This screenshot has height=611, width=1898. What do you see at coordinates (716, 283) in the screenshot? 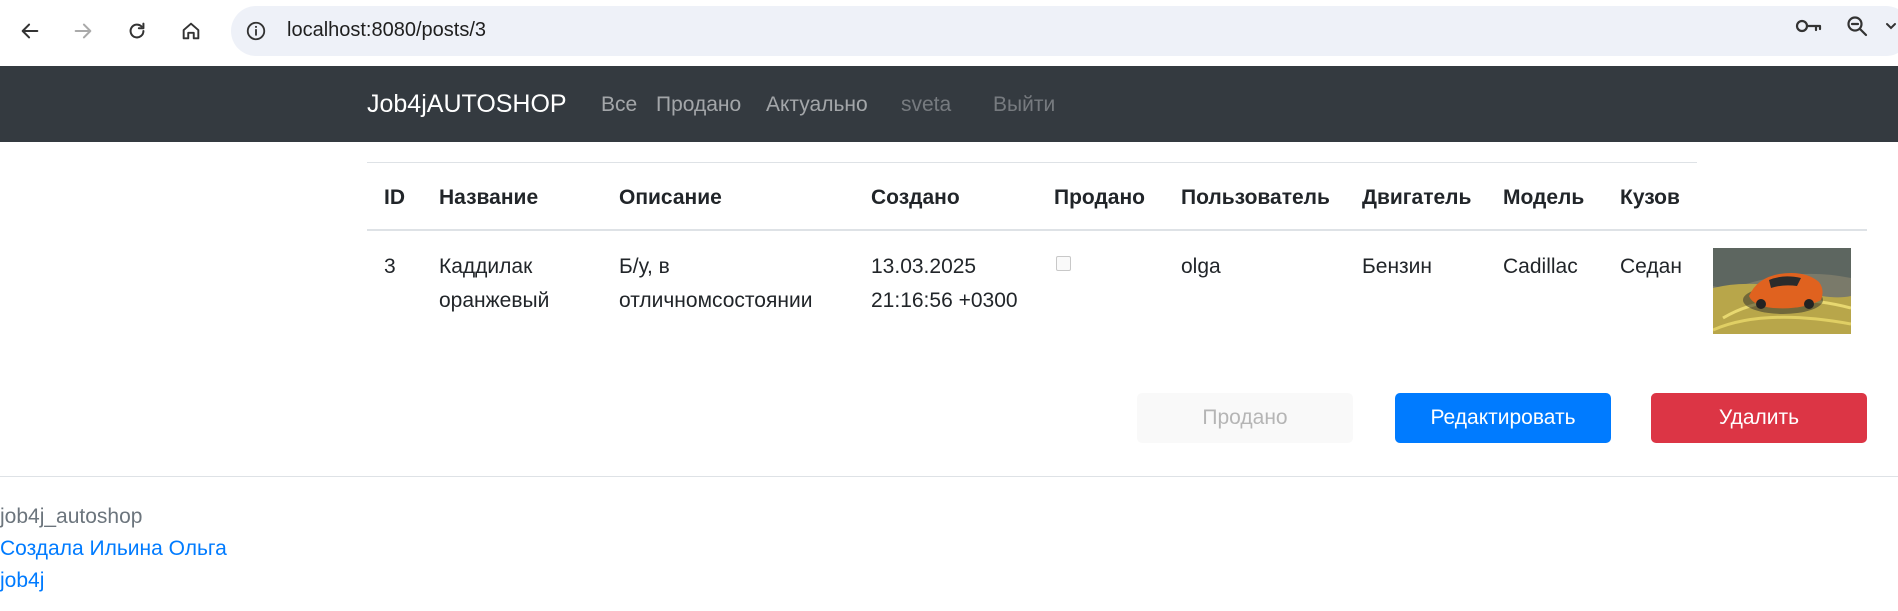
I see `cell-description: Б/у, в отличномсостоянии` at bounding box center [716, 283].